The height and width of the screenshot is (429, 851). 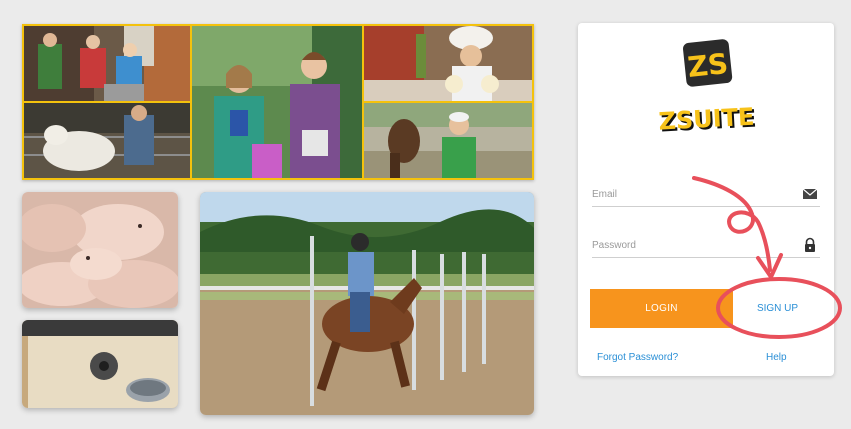 I want to click on photo-youth-ribbons, so click(x=277, y=102).